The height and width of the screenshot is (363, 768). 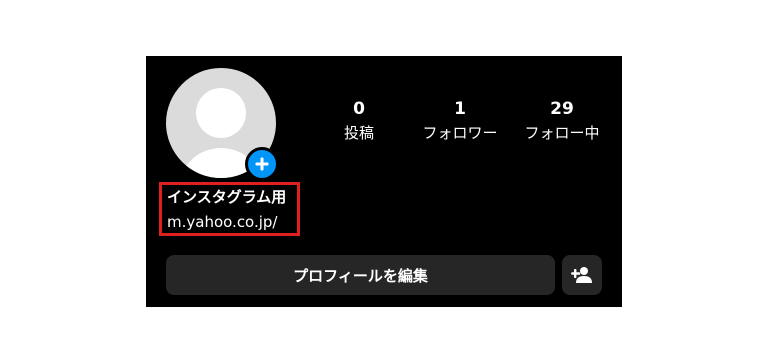 I want to click on following-stat: 29 フォロー中, so click(x=562, y=120).